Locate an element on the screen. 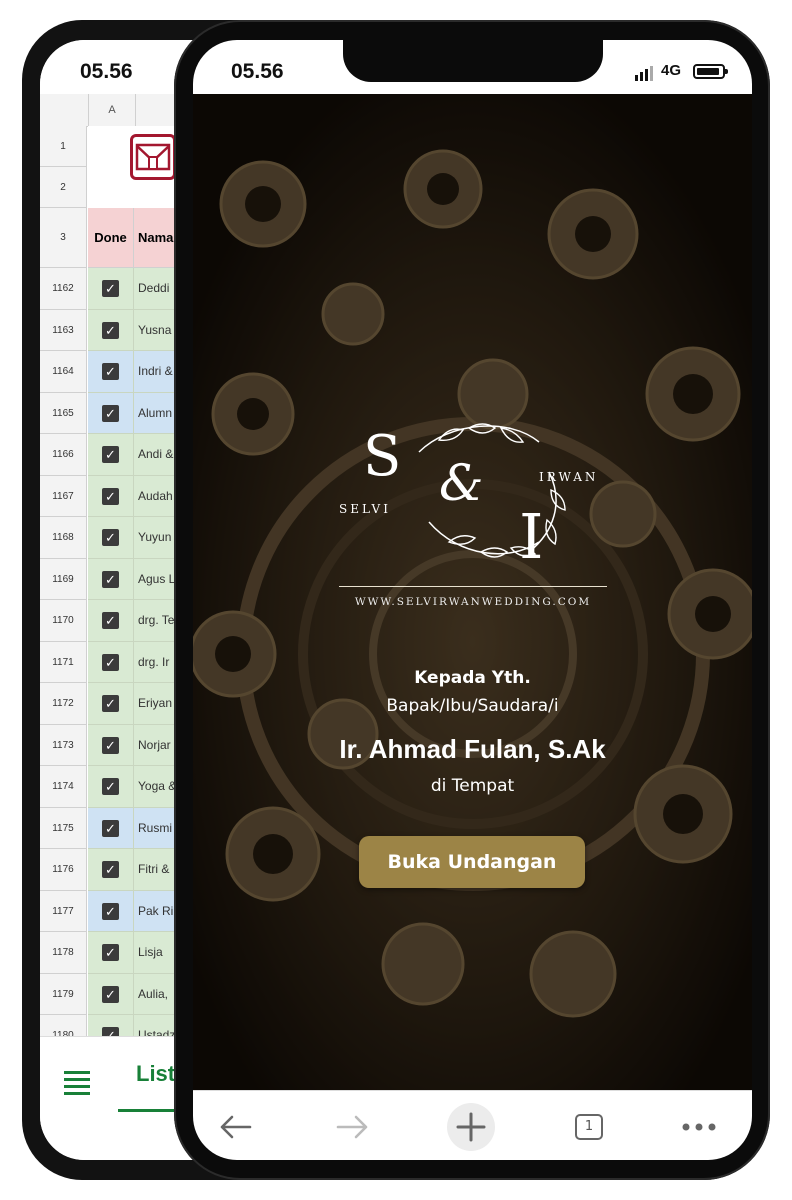  row-number: 1167 is located at coordinates (63, 496).